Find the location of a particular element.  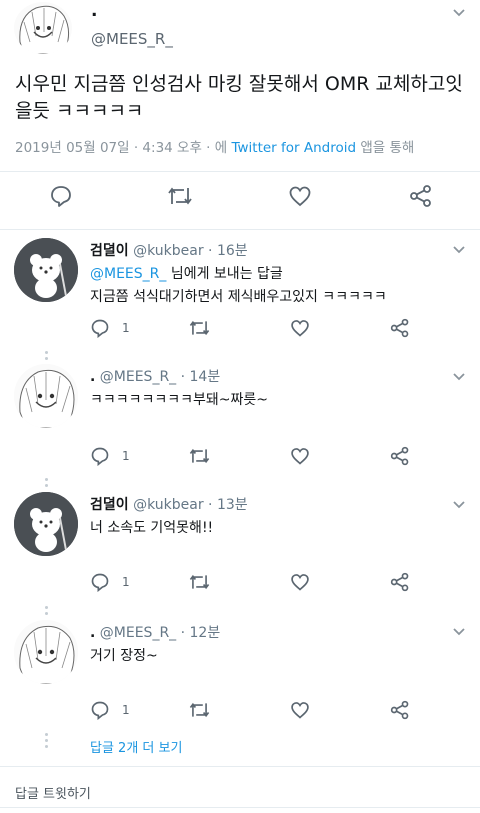

reply-button is located at coordinates (61, 196).